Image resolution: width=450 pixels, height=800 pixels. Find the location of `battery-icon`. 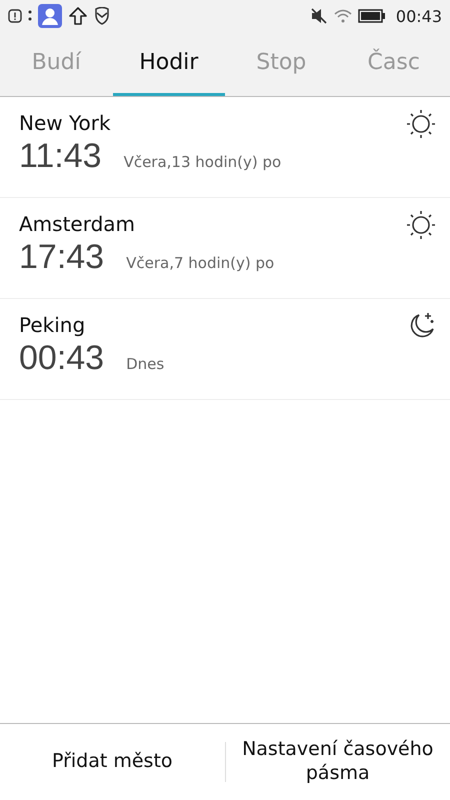

battery-icon is located at coordinates (372, 16).